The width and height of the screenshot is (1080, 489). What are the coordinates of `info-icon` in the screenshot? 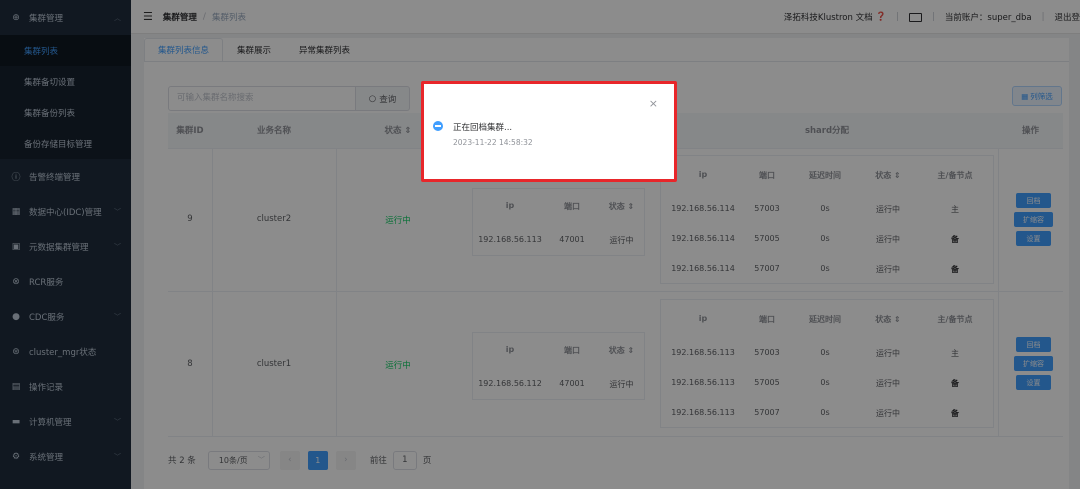 It's located at (438, 126).